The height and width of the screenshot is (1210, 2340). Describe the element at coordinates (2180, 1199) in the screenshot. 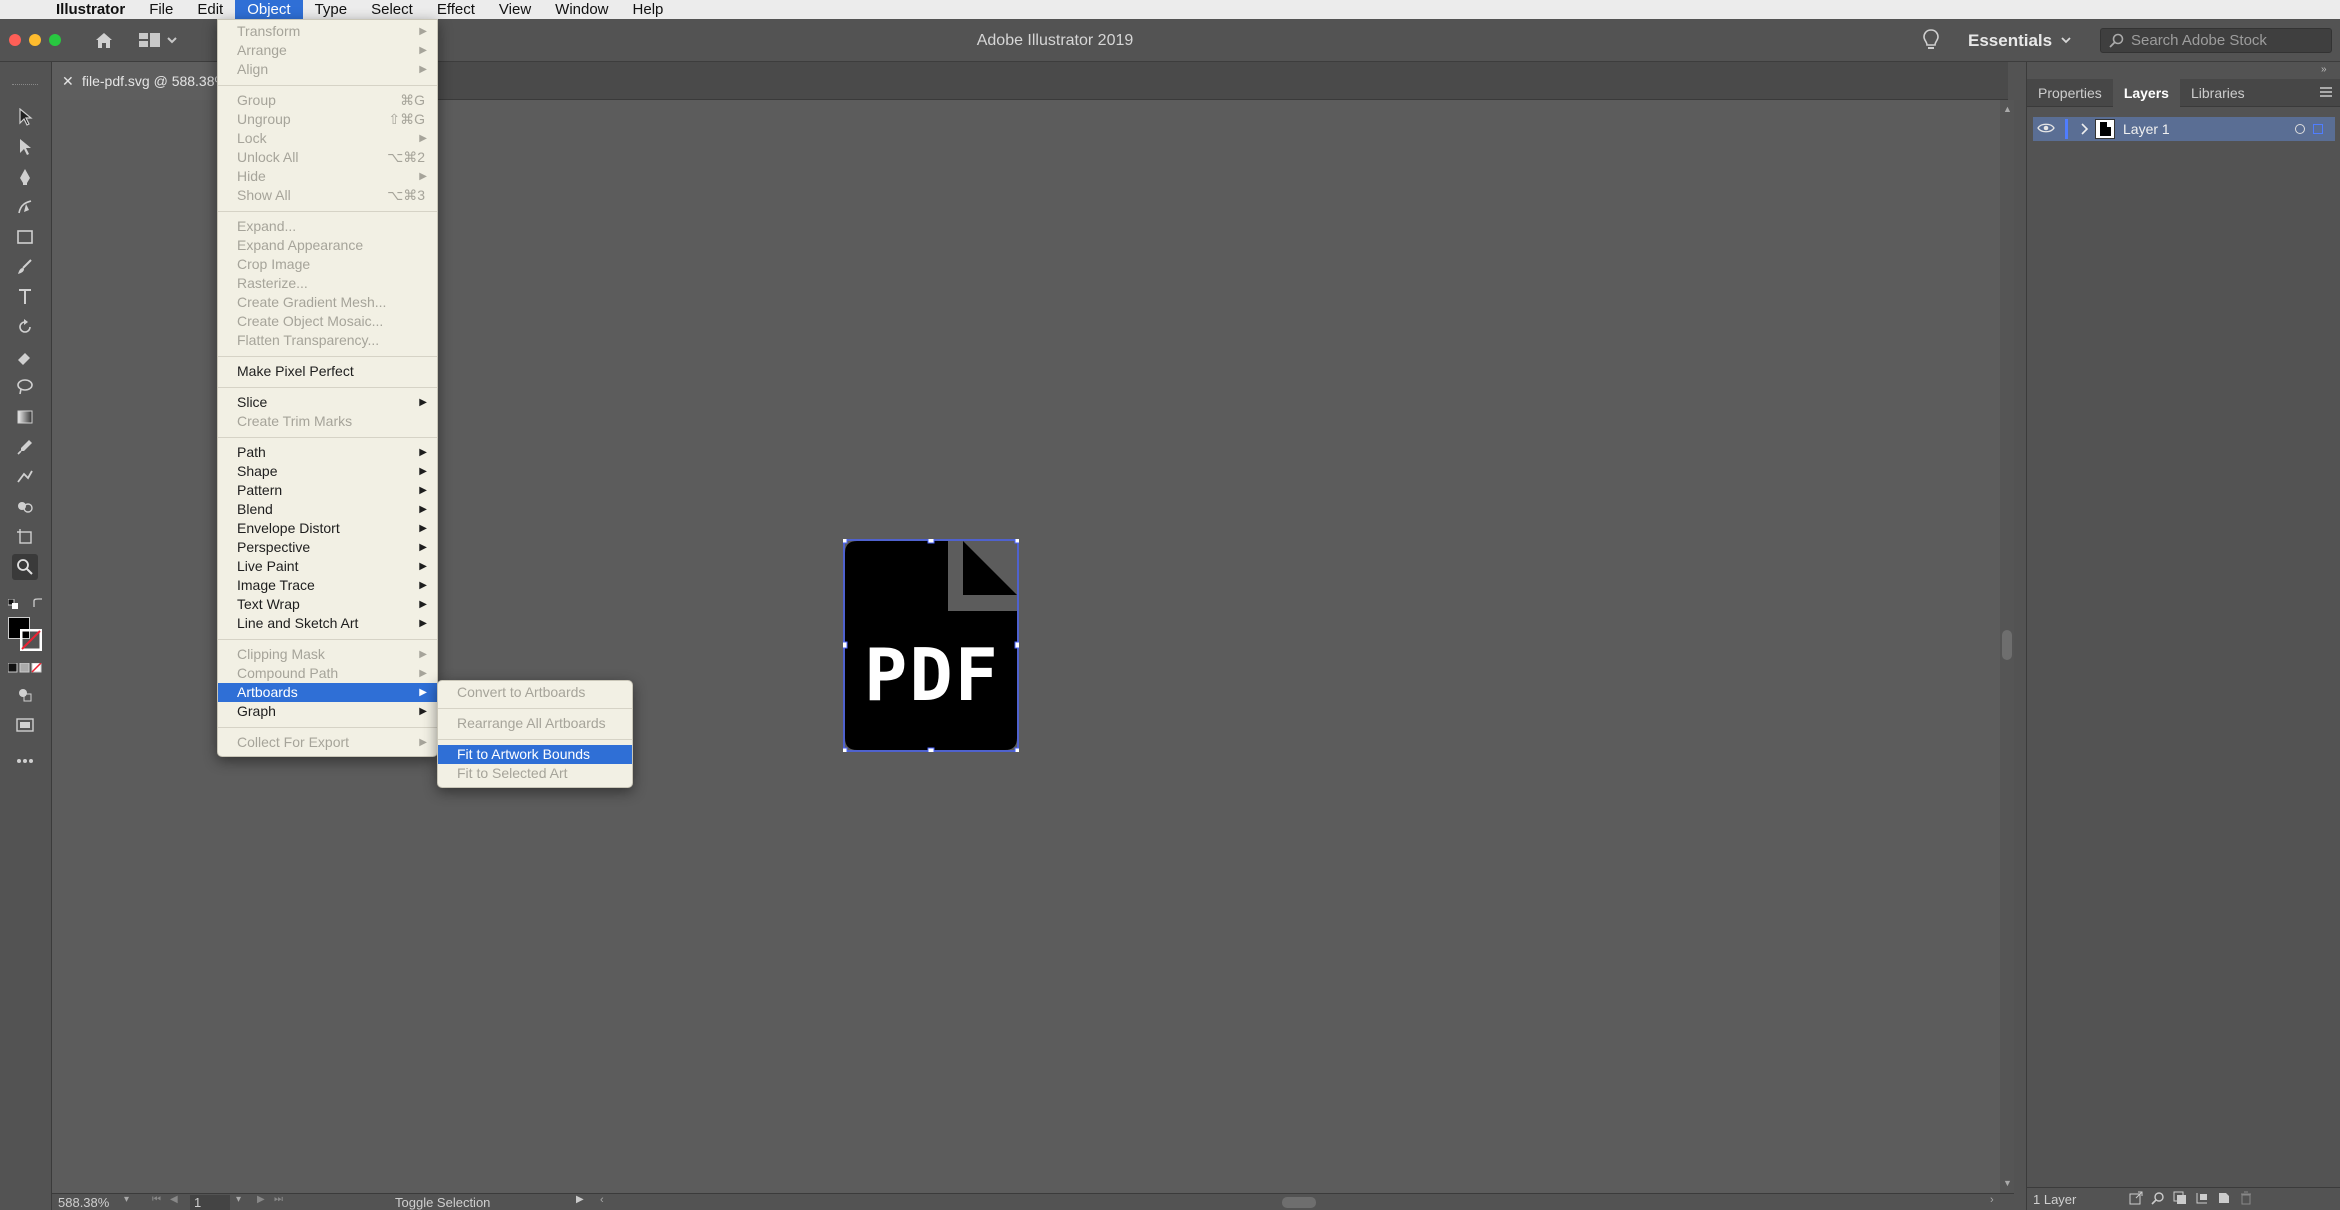

I see `clipping-mask-icon` at that location.